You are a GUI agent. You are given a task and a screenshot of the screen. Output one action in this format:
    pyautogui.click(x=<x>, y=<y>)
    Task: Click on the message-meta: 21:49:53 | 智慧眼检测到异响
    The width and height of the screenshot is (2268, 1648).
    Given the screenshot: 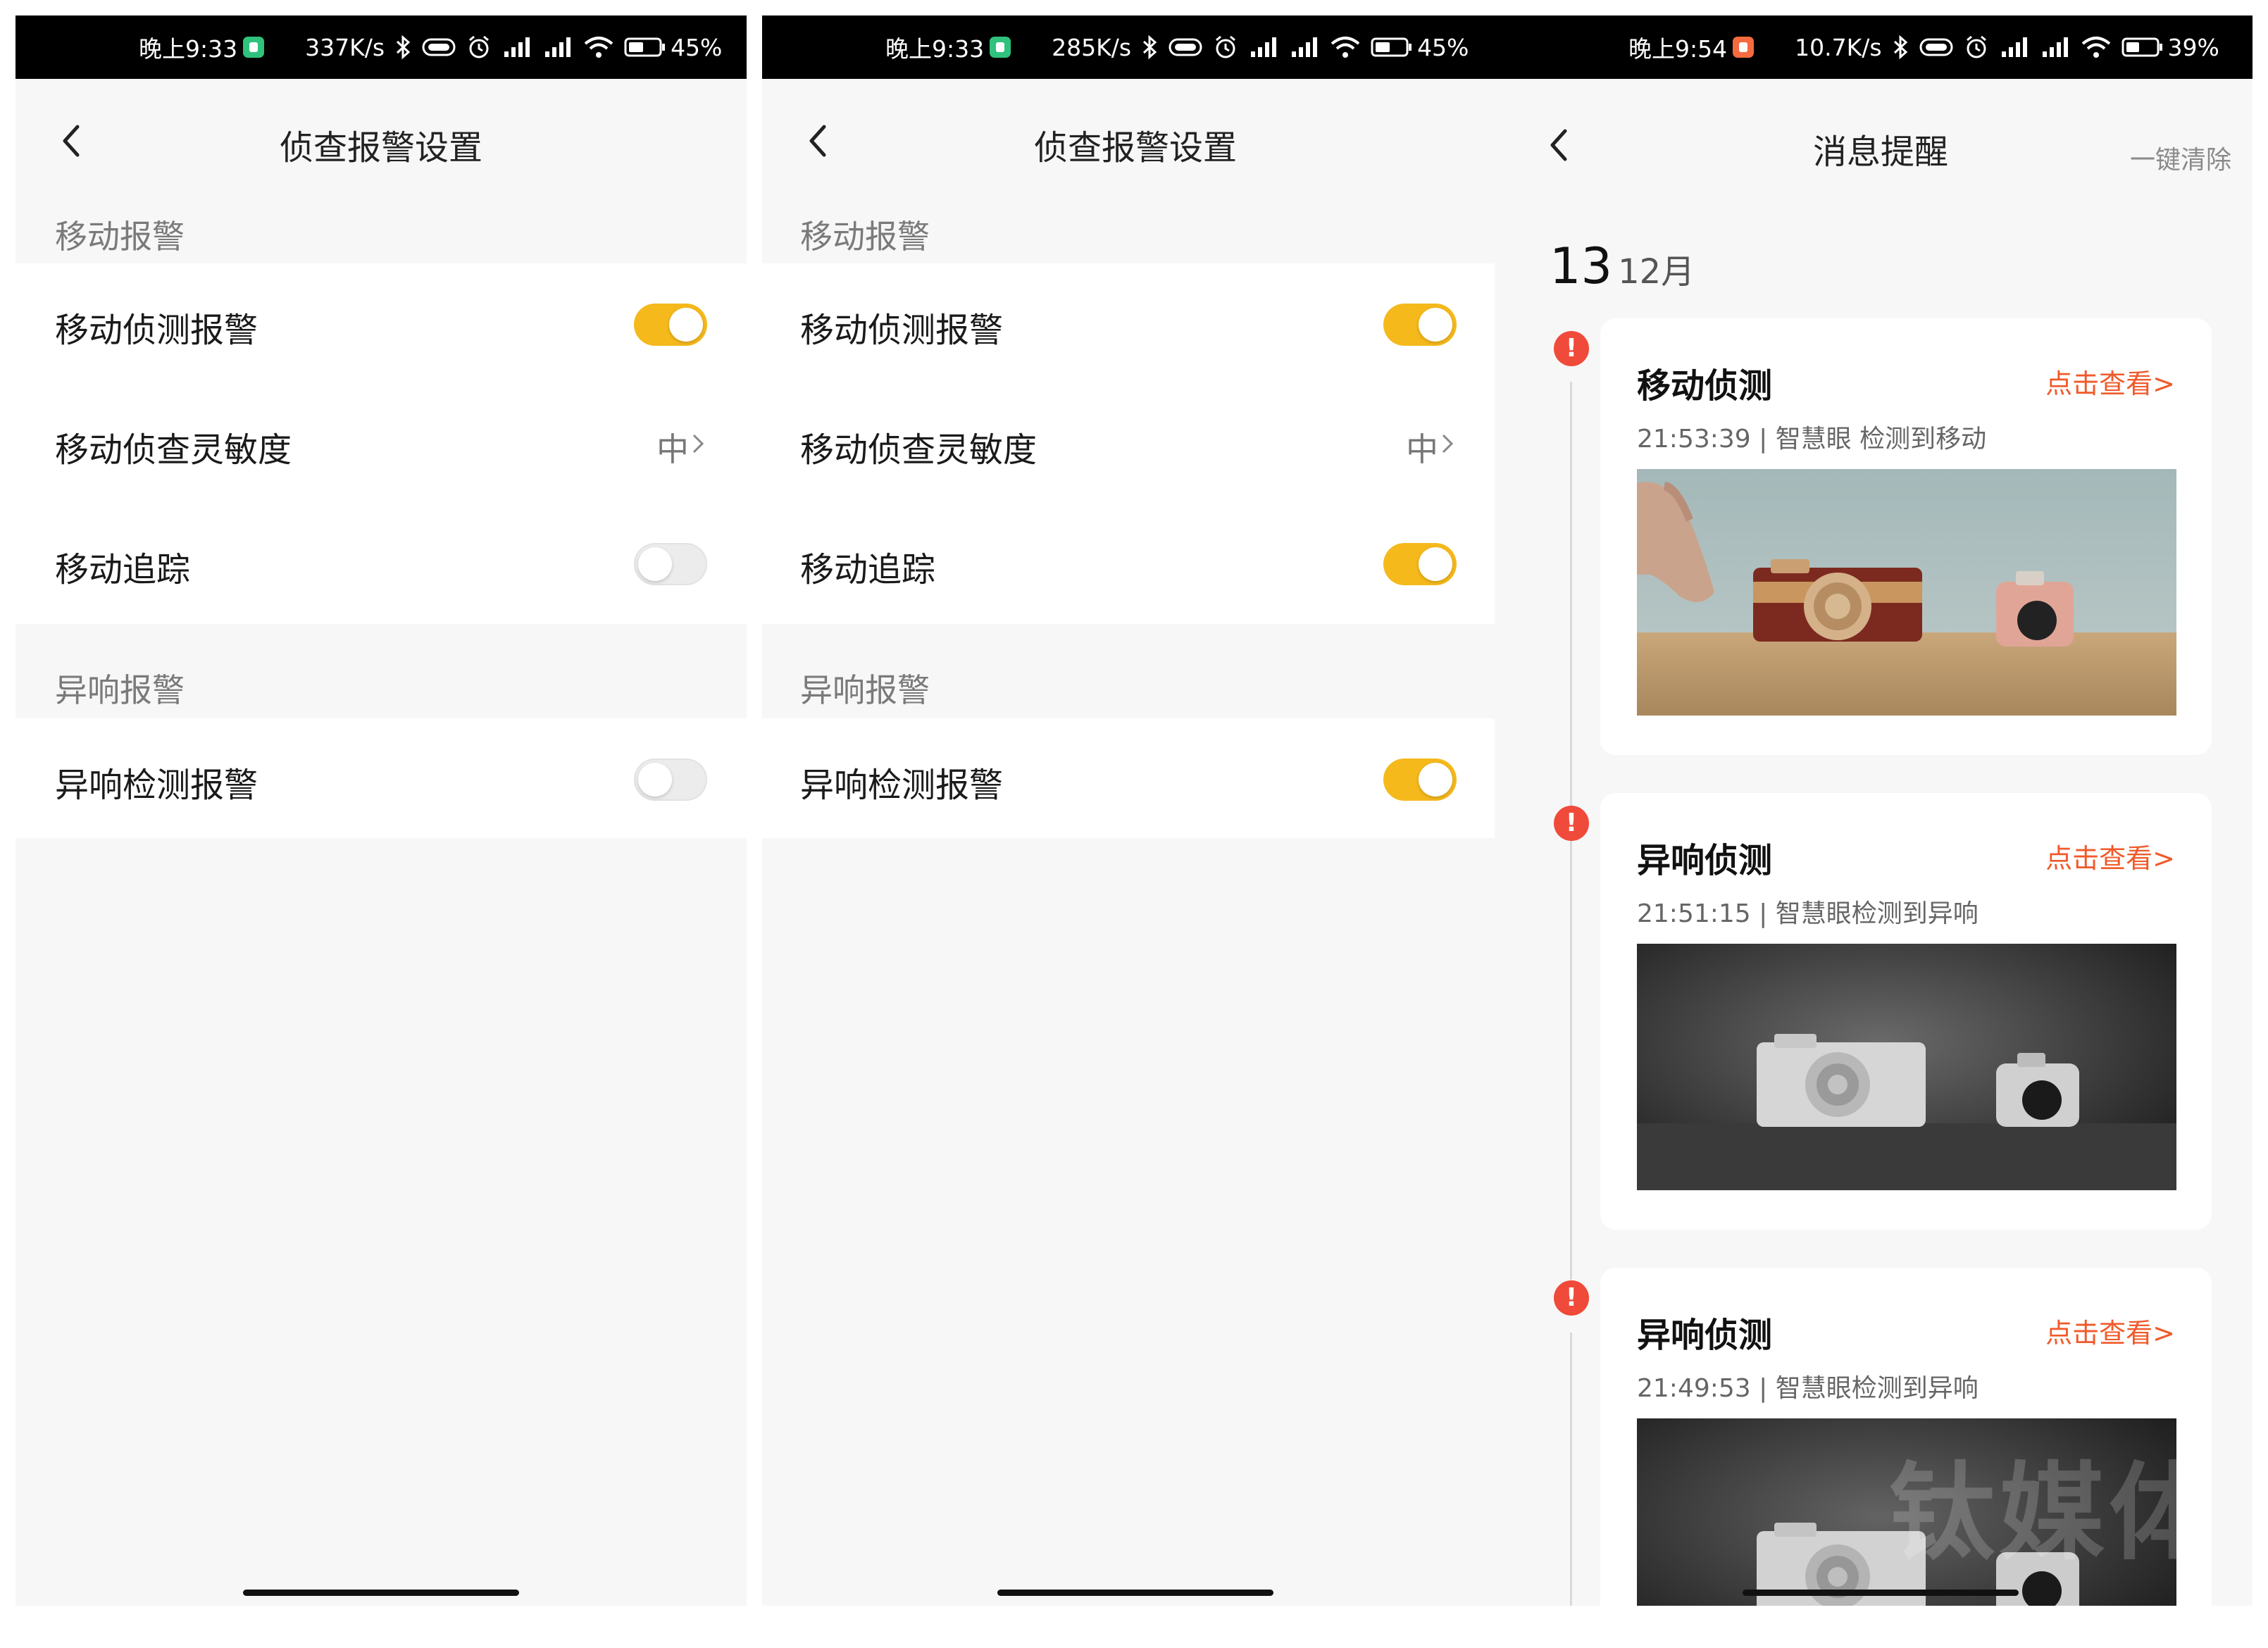 What is the action you would take?
    pyautogui.click(x=1808, y=1388)
    